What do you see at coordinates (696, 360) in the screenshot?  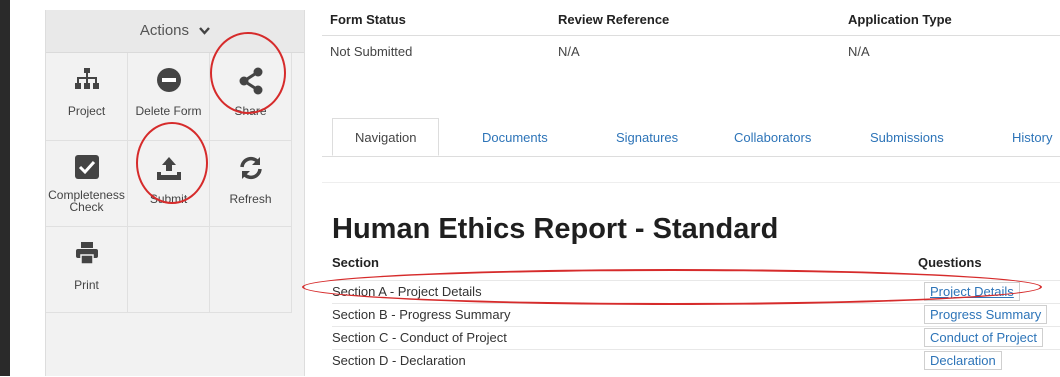 I see `table-row: Section D - Declaration Declaration` at bounding box center [696, 360].